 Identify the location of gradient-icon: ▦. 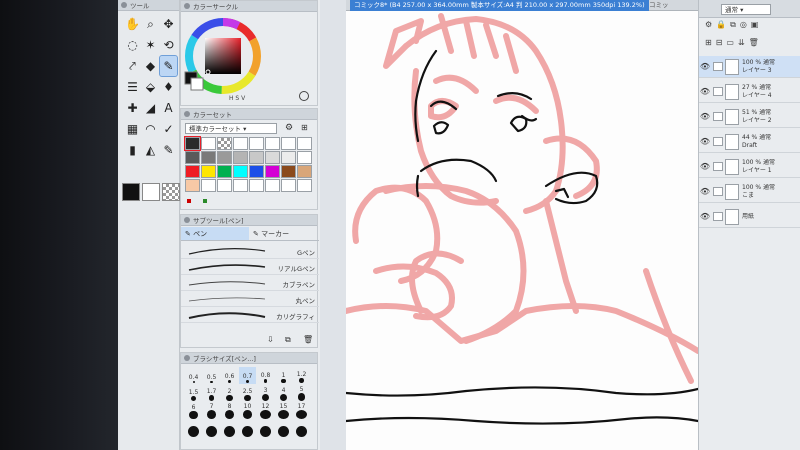
(132, 129).